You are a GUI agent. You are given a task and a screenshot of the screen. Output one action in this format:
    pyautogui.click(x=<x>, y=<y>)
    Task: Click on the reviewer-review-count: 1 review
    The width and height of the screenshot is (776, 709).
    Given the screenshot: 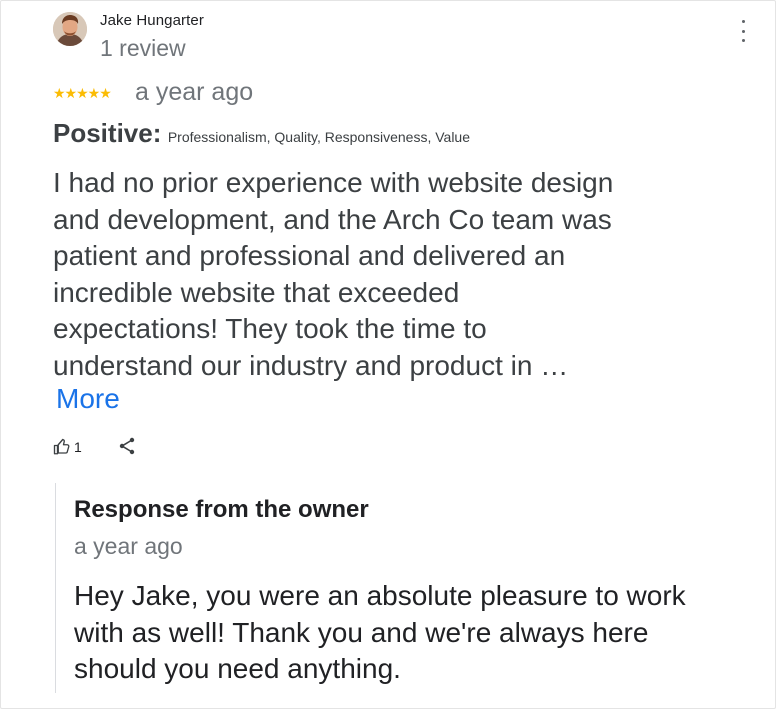 What is the action you would take?
    pyautogui.click(x=143, y=48)
    